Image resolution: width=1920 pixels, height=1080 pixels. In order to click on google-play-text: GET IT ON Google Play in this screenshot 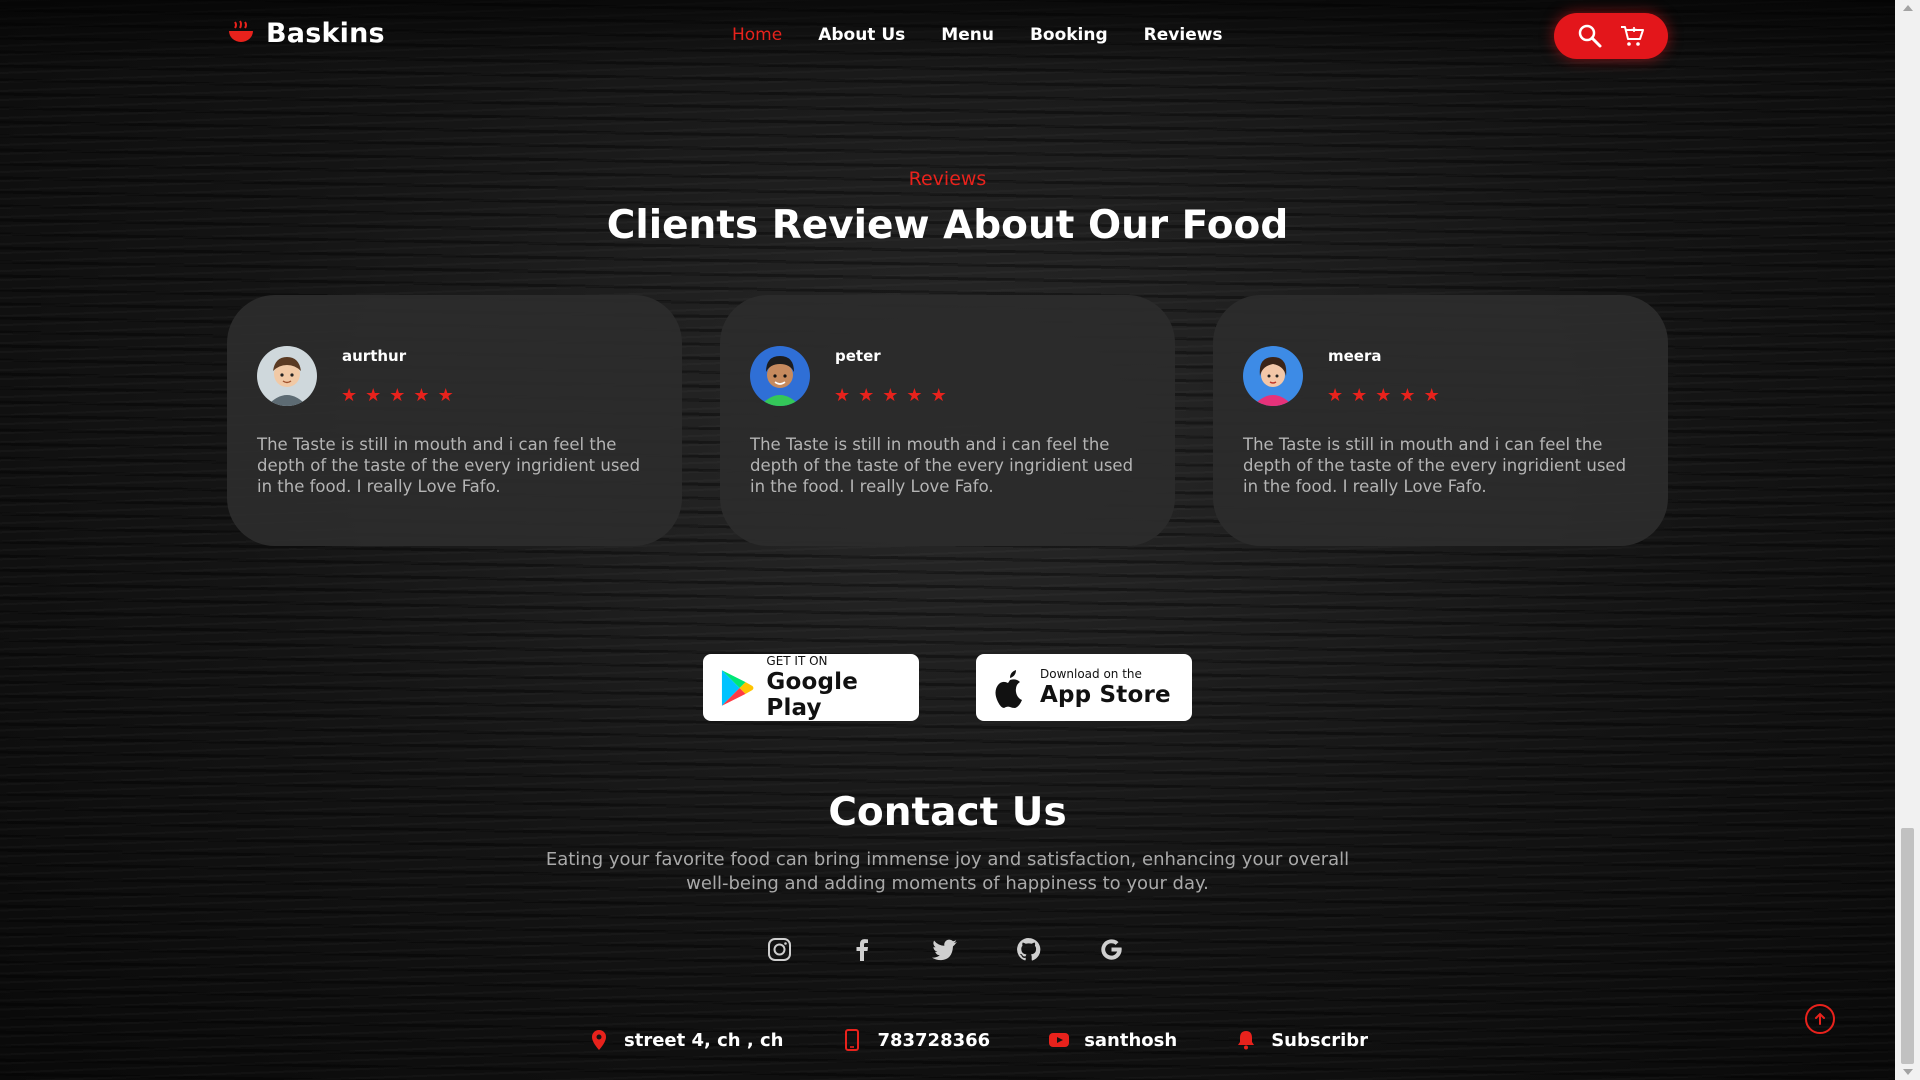, I will do `click(842, 687)`.